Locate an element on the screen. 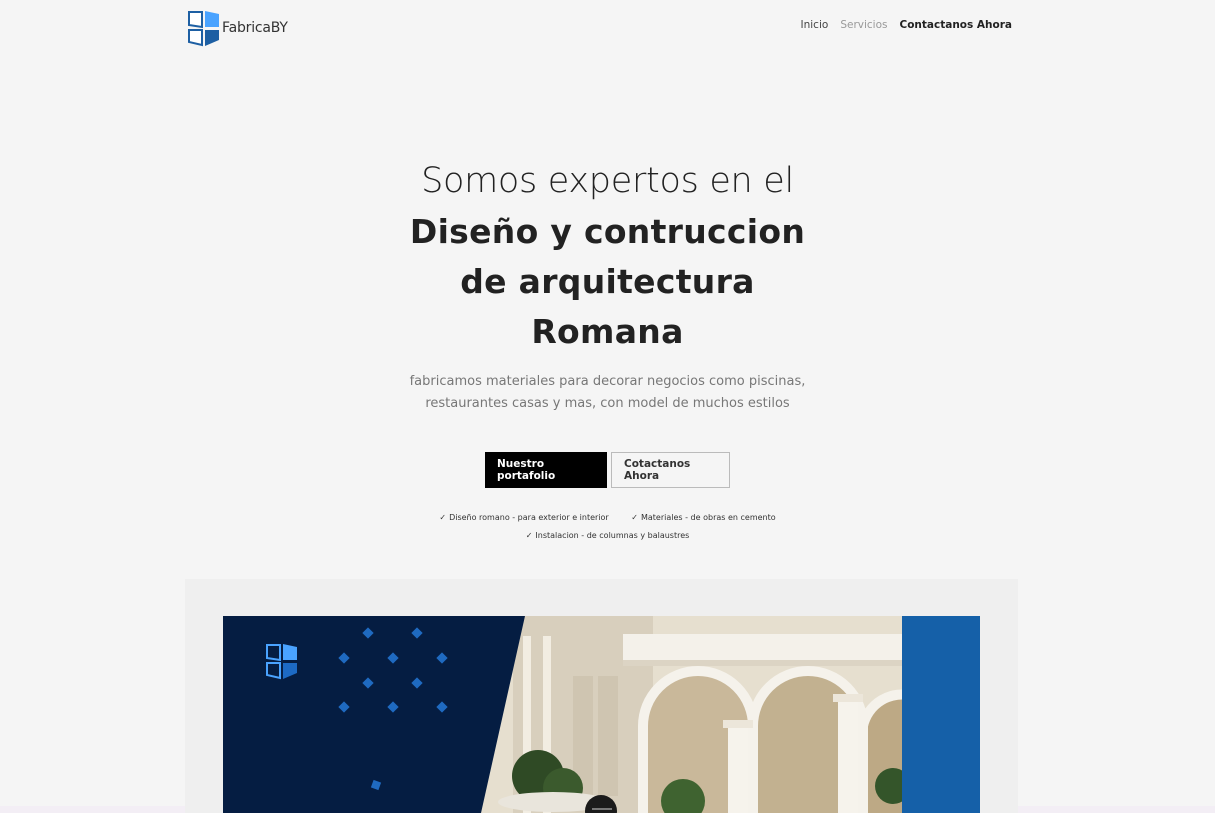 The image size is (1215, 813). nav-contactanos: Contactanos Ahora is located at coordinates (955, 25).